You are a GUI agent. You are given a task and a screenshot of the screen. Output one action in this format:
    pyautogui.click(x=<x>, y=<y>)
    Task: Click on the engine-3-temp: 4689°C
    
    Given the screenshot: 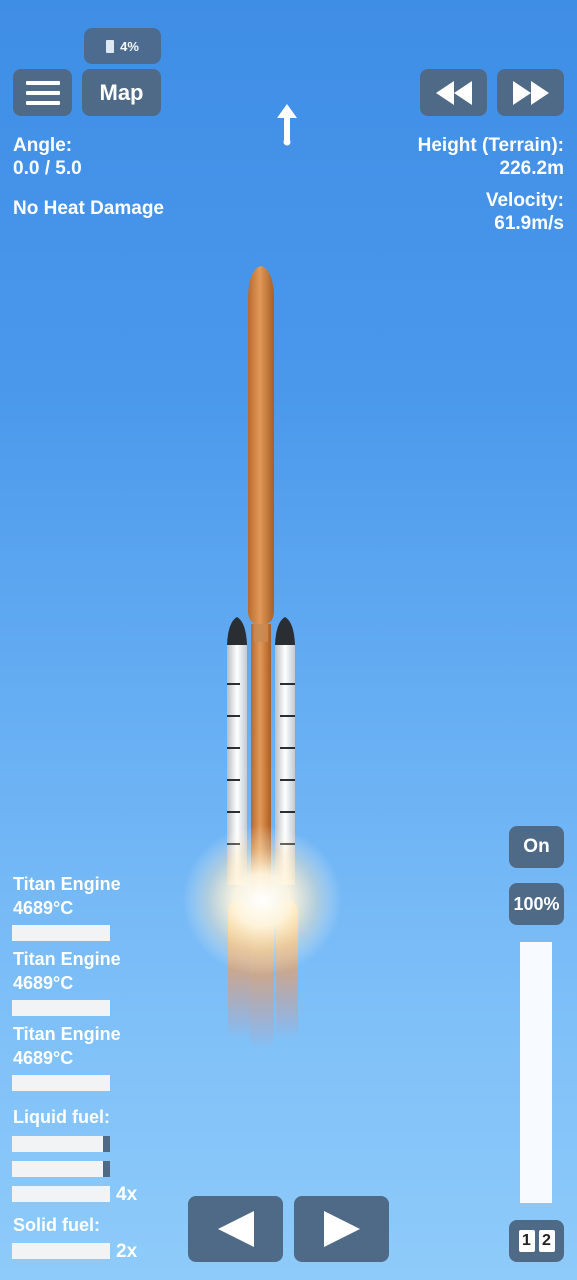 What is the action you would take?
    pyautogui.click(x=43, y=1058)
    